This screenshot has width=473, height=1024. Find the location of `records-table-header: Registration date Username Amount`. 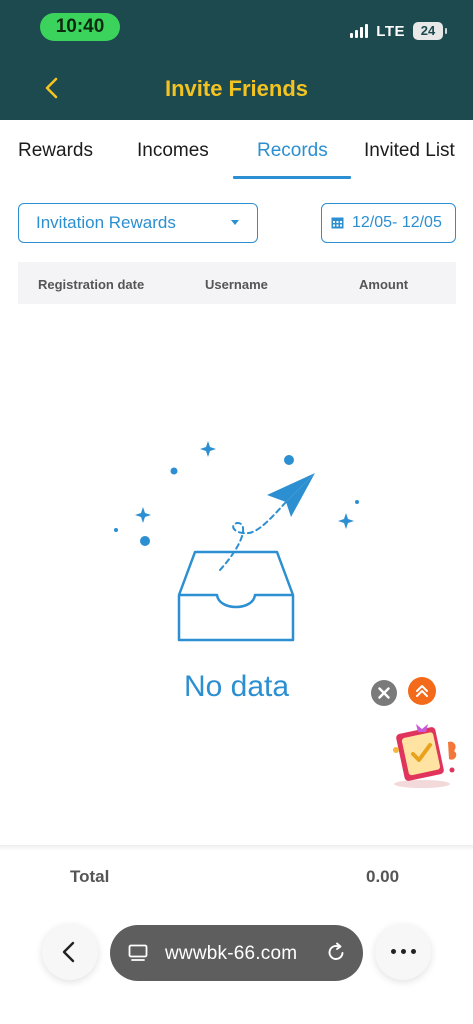

records-table-header: Registration date Username Amount is located at coordinates (237, 283).